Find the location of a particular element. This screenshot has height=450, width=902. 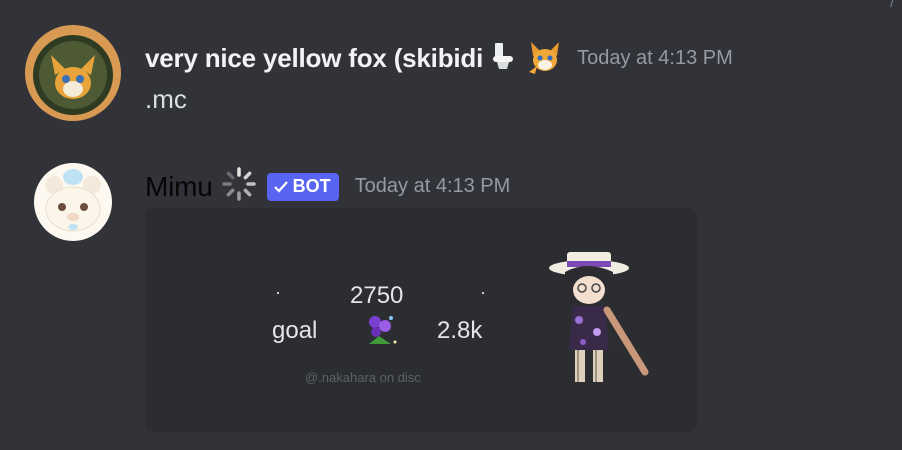

watermark: @.nakahara on disc is located at coordinates (363, 377).